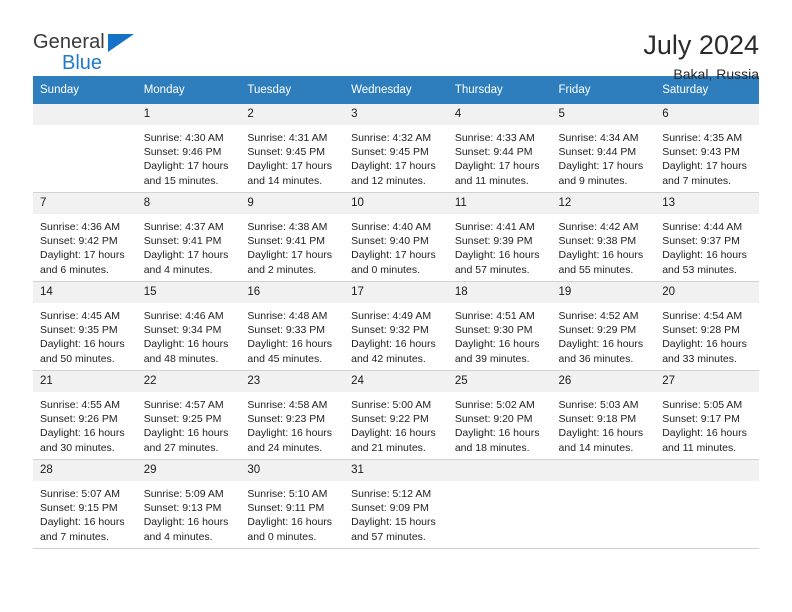  Describe the element at coordinates (499, 90) in the screenshot. I see `weekday-header-thursday: Thursday` at that location.